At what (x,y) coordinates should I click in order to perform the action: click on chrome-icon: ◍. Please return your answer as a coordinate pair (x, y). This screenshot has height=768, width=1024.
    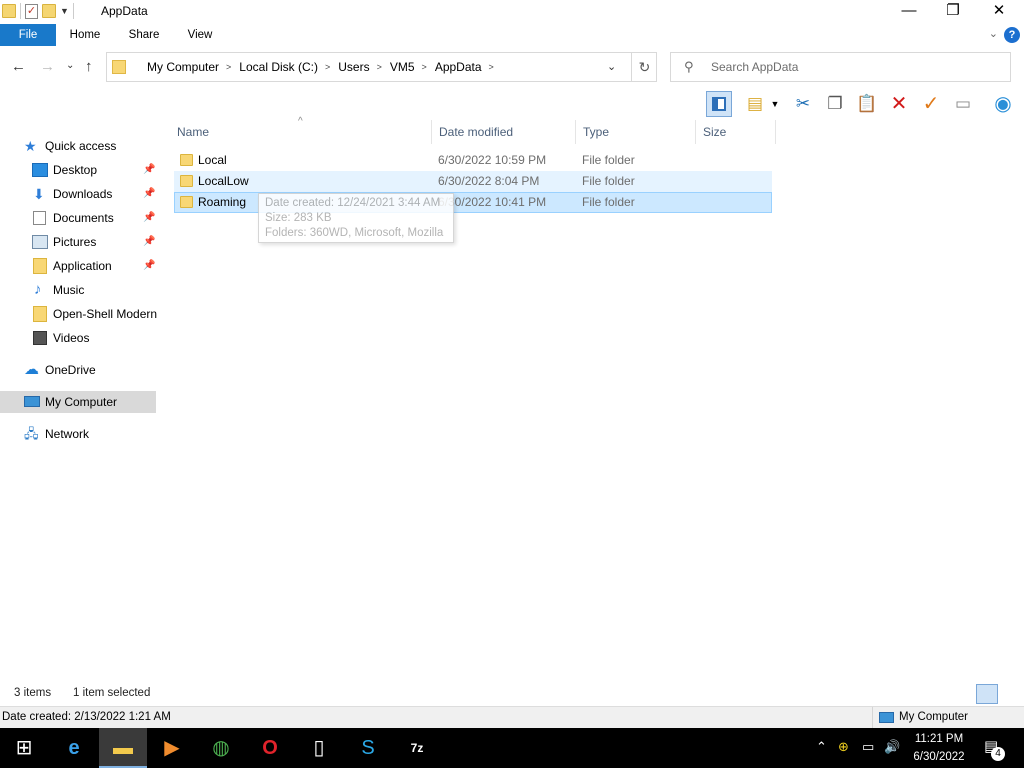
    Looking at the image, I should click on (221, 748).